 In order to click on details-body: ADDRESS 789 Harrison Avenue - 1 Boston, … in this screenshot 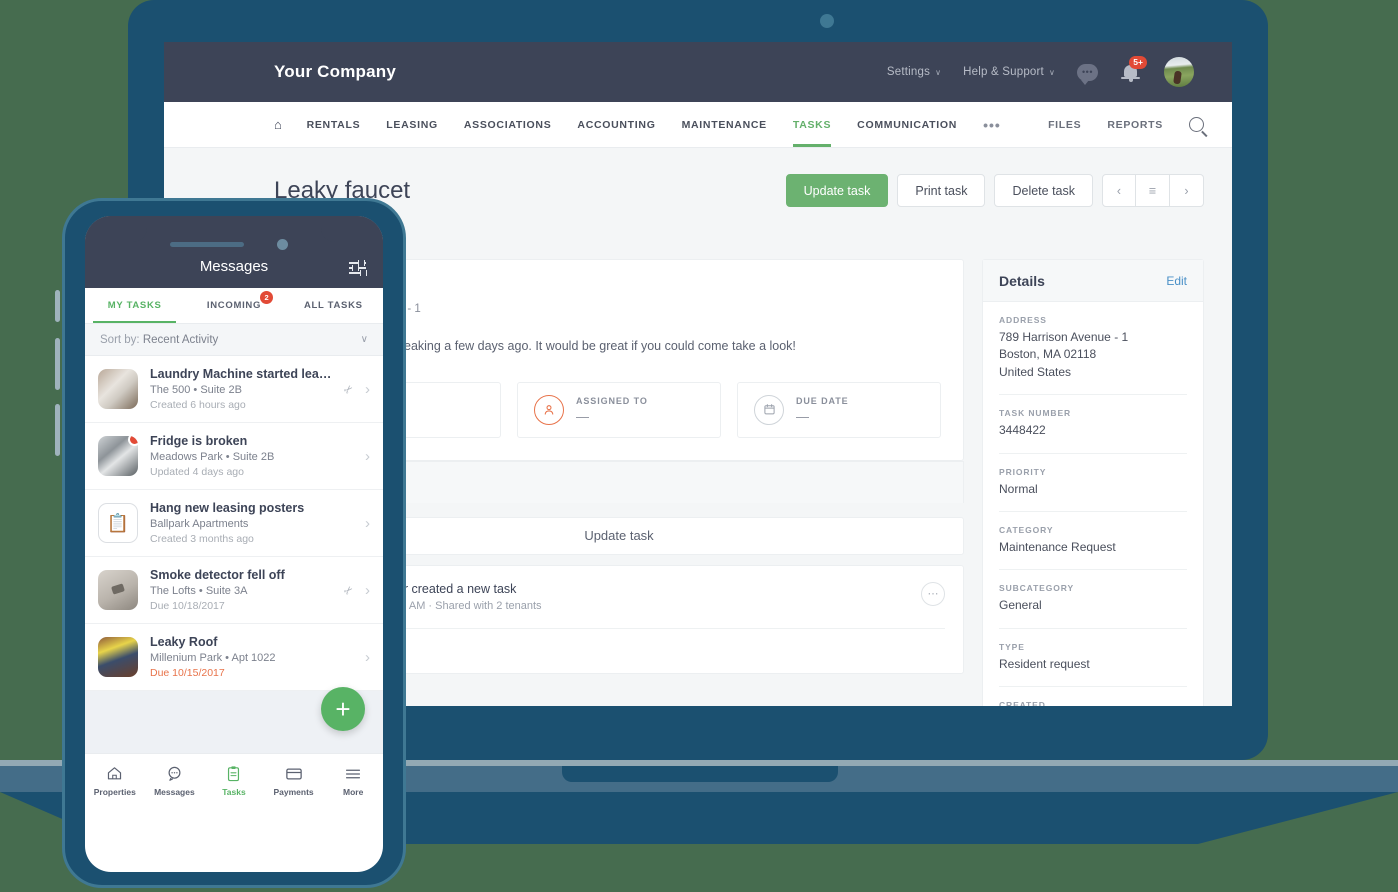, I will do `click(1093, 504)`.